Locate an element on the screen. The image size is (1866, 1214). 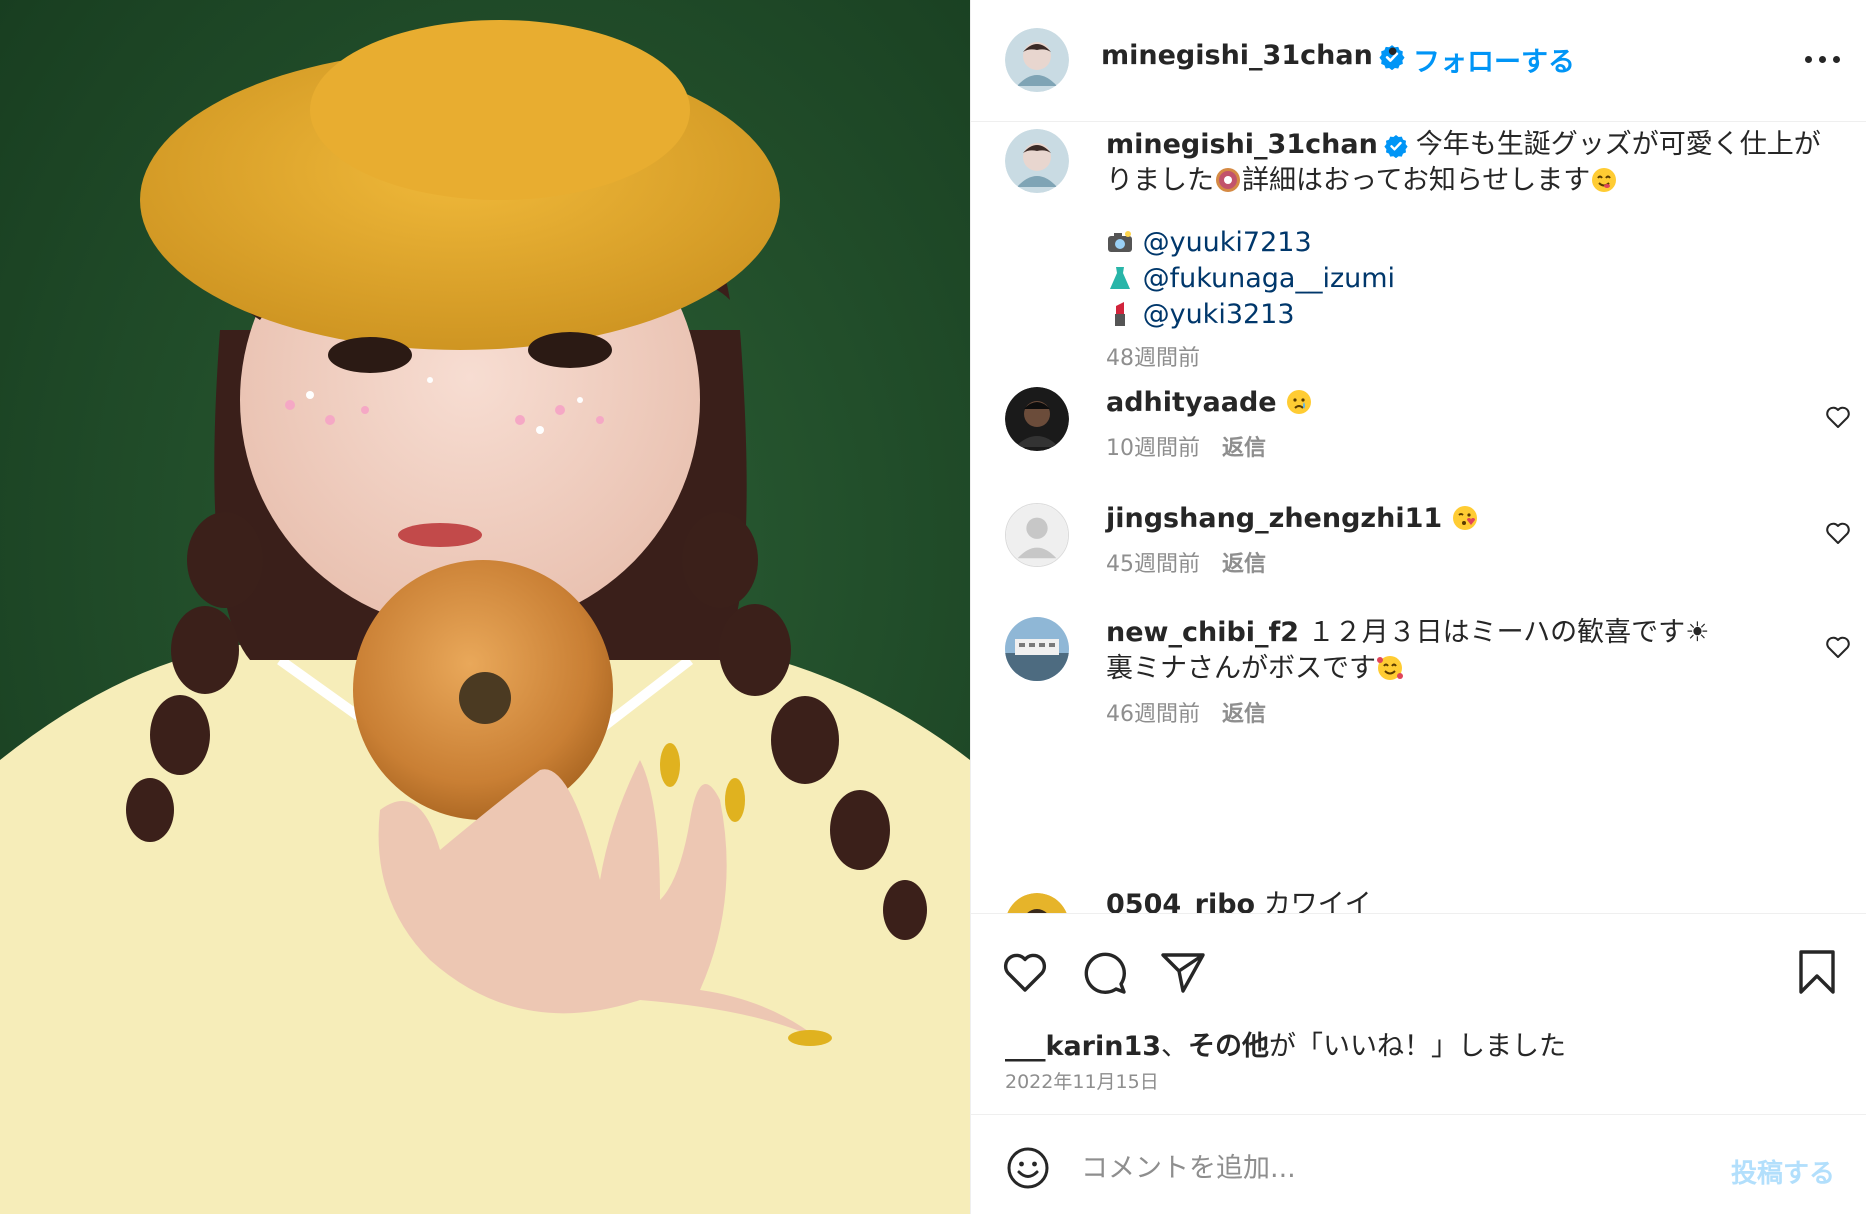
post-date: 2022年11月15日 is located at coordinates (1082, 1080).